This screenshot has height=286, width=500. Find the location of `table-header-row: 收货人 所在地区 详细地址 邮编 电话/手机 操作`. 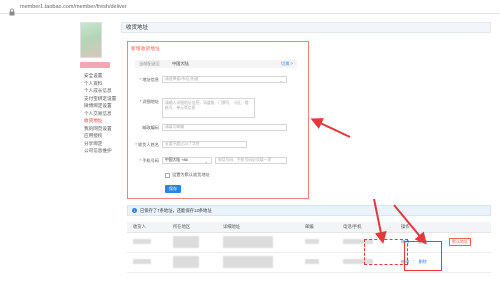

table-header-row: 收货人 所在地区 详细地址 邮编 电话/手机 操作 is located at coordinates (309, 227).